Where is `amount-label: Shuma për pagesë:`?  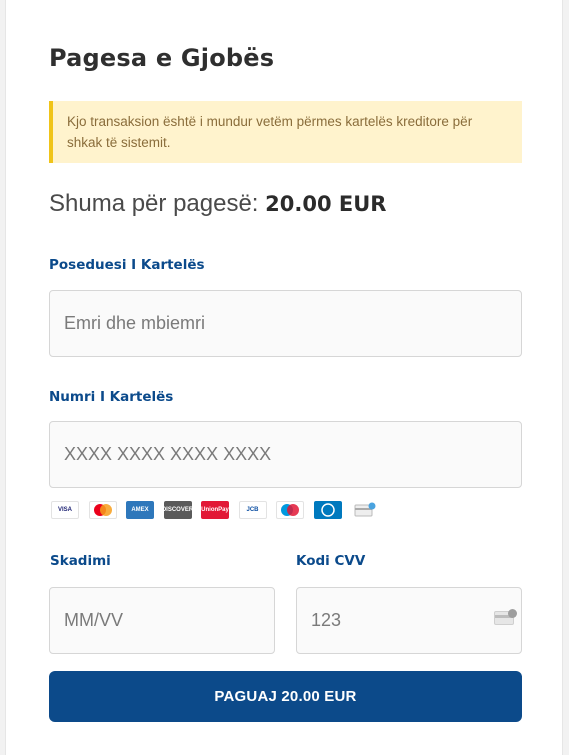 amount-label: Shuma për pagesë: is located at coordinates (154, 203).